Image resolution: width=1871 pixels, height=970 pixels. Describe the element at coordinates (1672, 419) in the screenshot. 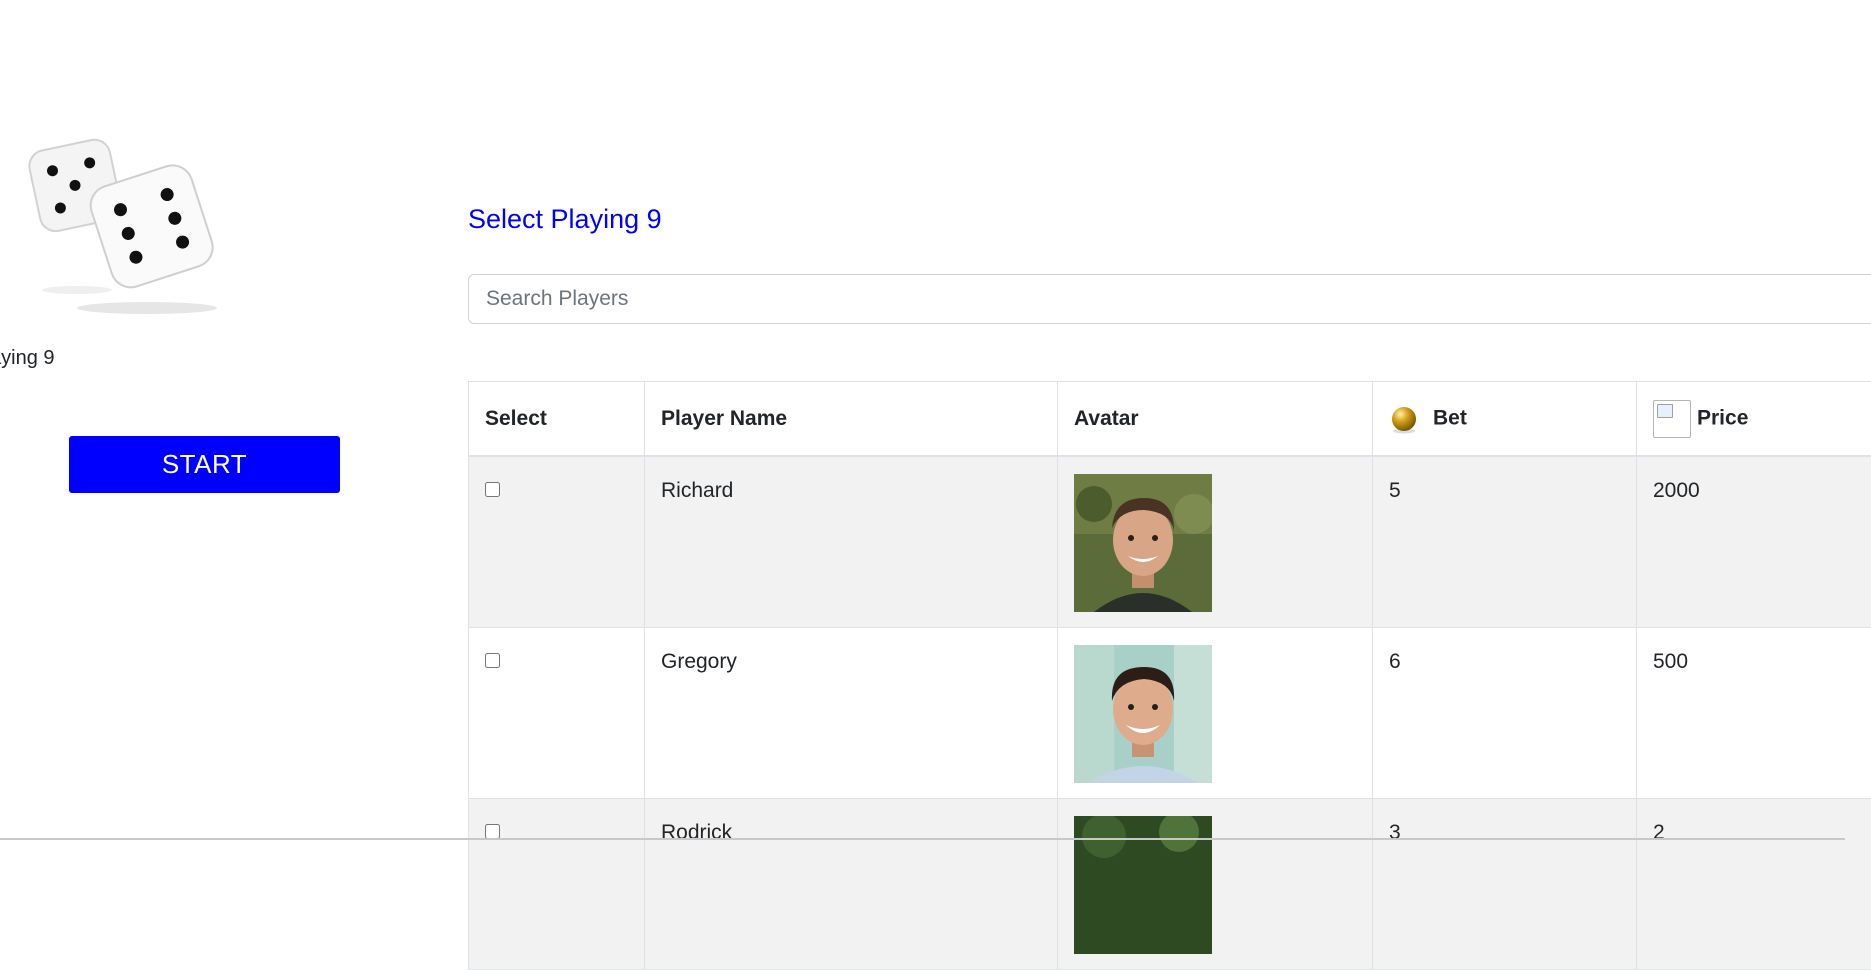

I see `broken-image-icon` at that location.